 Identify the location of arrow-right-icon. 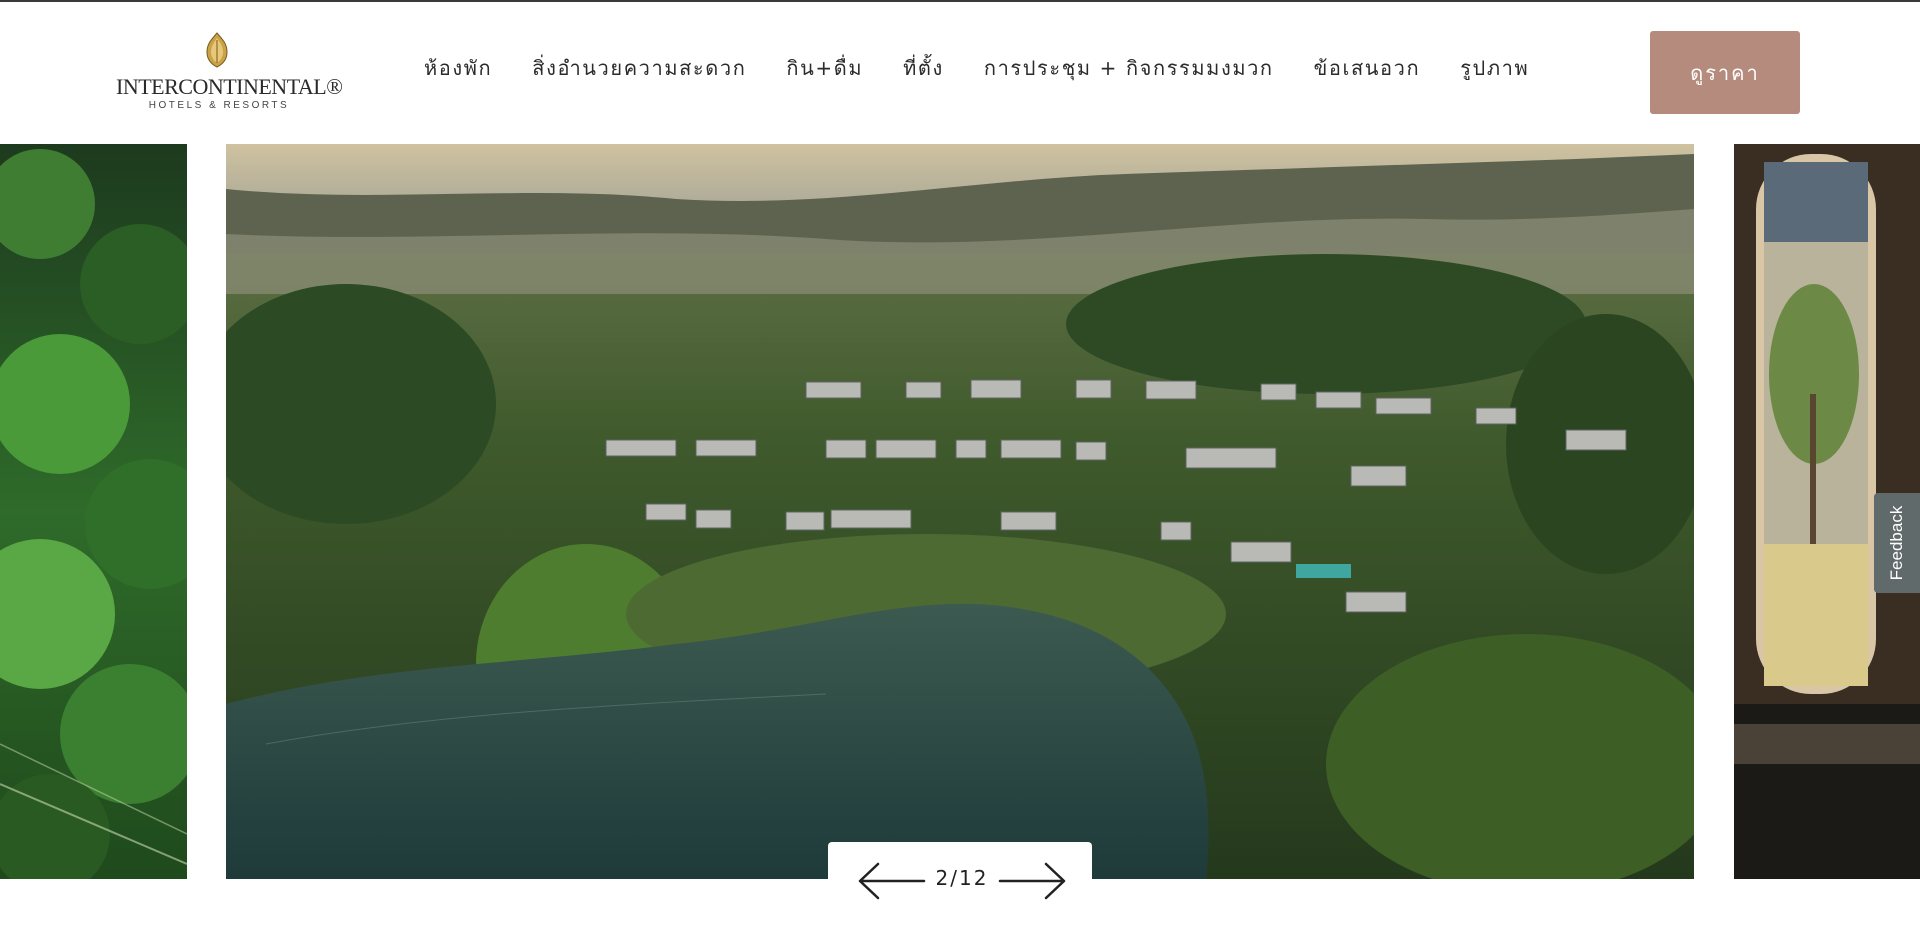
(1032, 881).